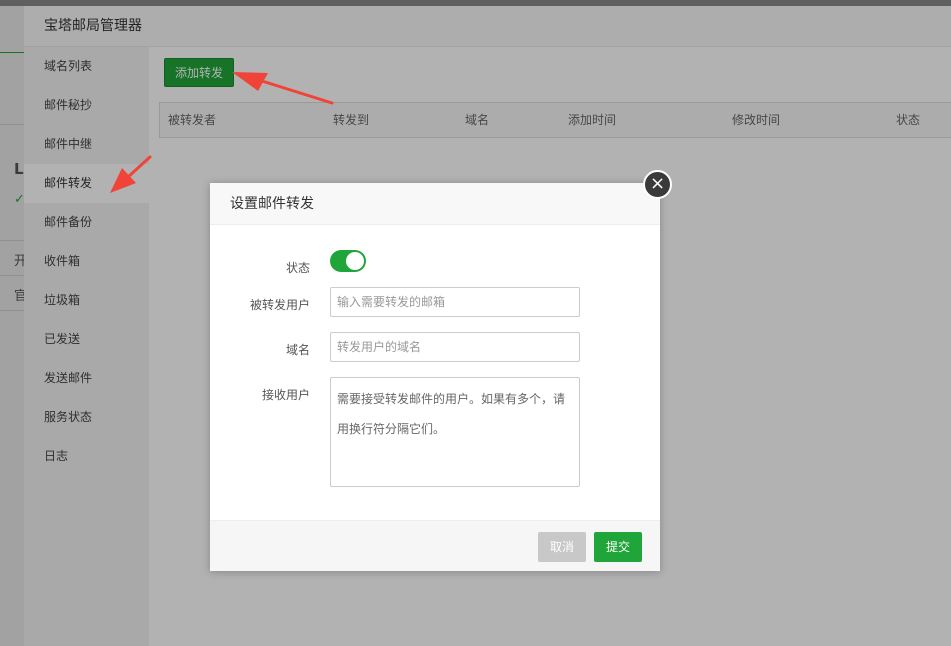  What do you see at coordinates (618, 547) in the screenshot?
I see `submit-button: 提交` at bounding box center [618, 547].